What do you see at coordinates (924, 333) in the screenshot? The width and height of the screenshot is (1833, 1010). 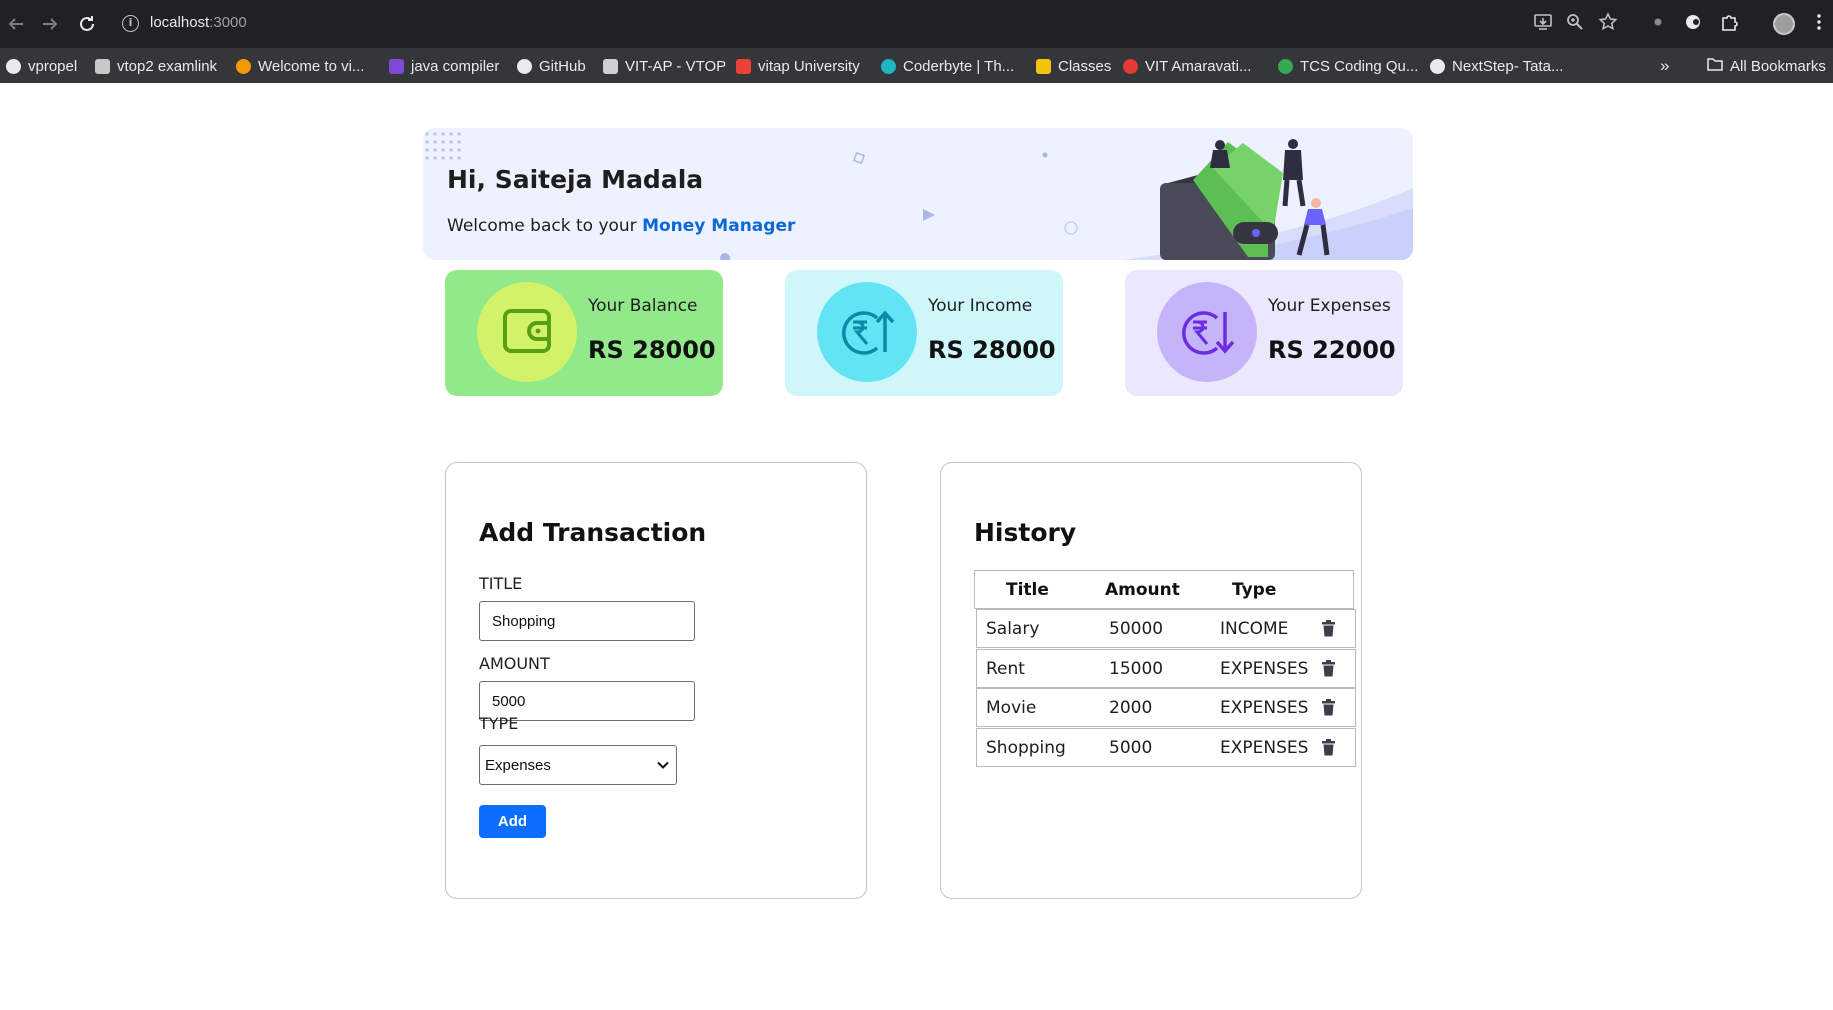 I see `income-card: Your Income RS 28000` at bounding box center [924, 333].